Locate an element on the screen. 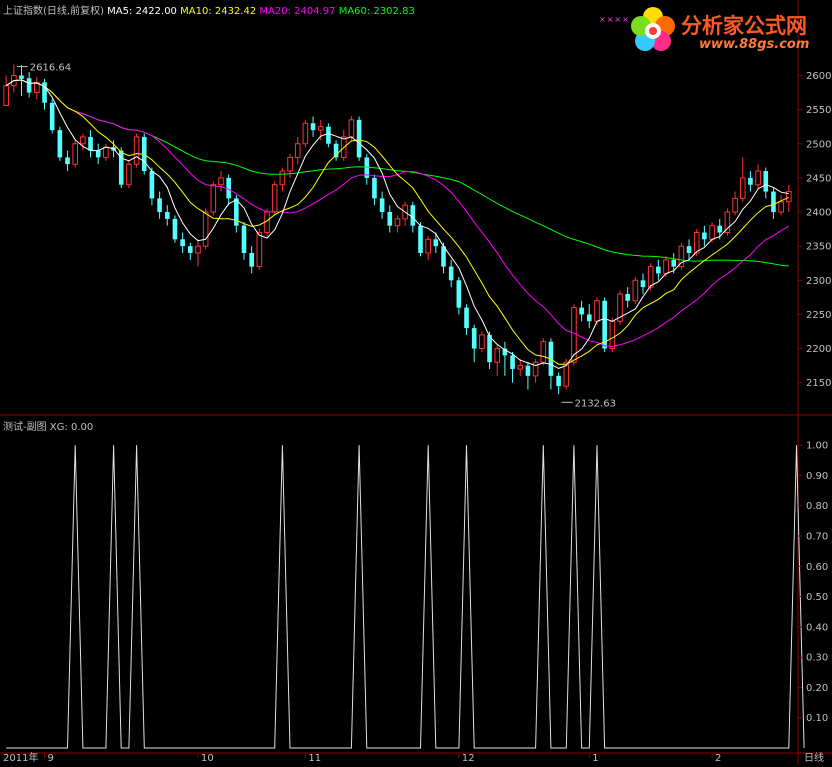  indicator-tick-label: 0.40 is located at coordinates (817, 627).